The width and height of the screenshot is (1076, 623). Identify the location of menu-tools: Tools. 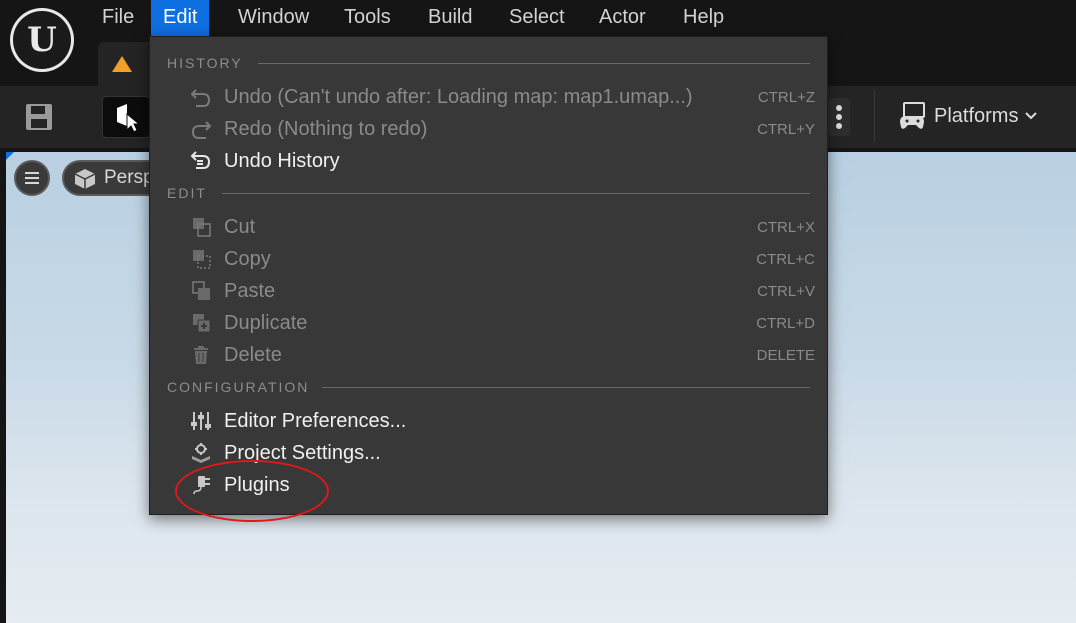
(367, 18).